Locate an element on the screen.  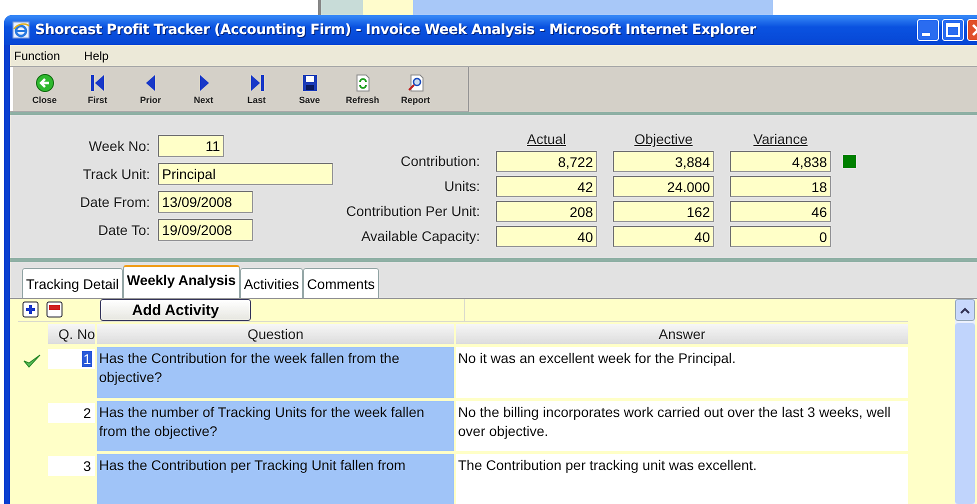
caret-icon is located at coordinates (965, 310).